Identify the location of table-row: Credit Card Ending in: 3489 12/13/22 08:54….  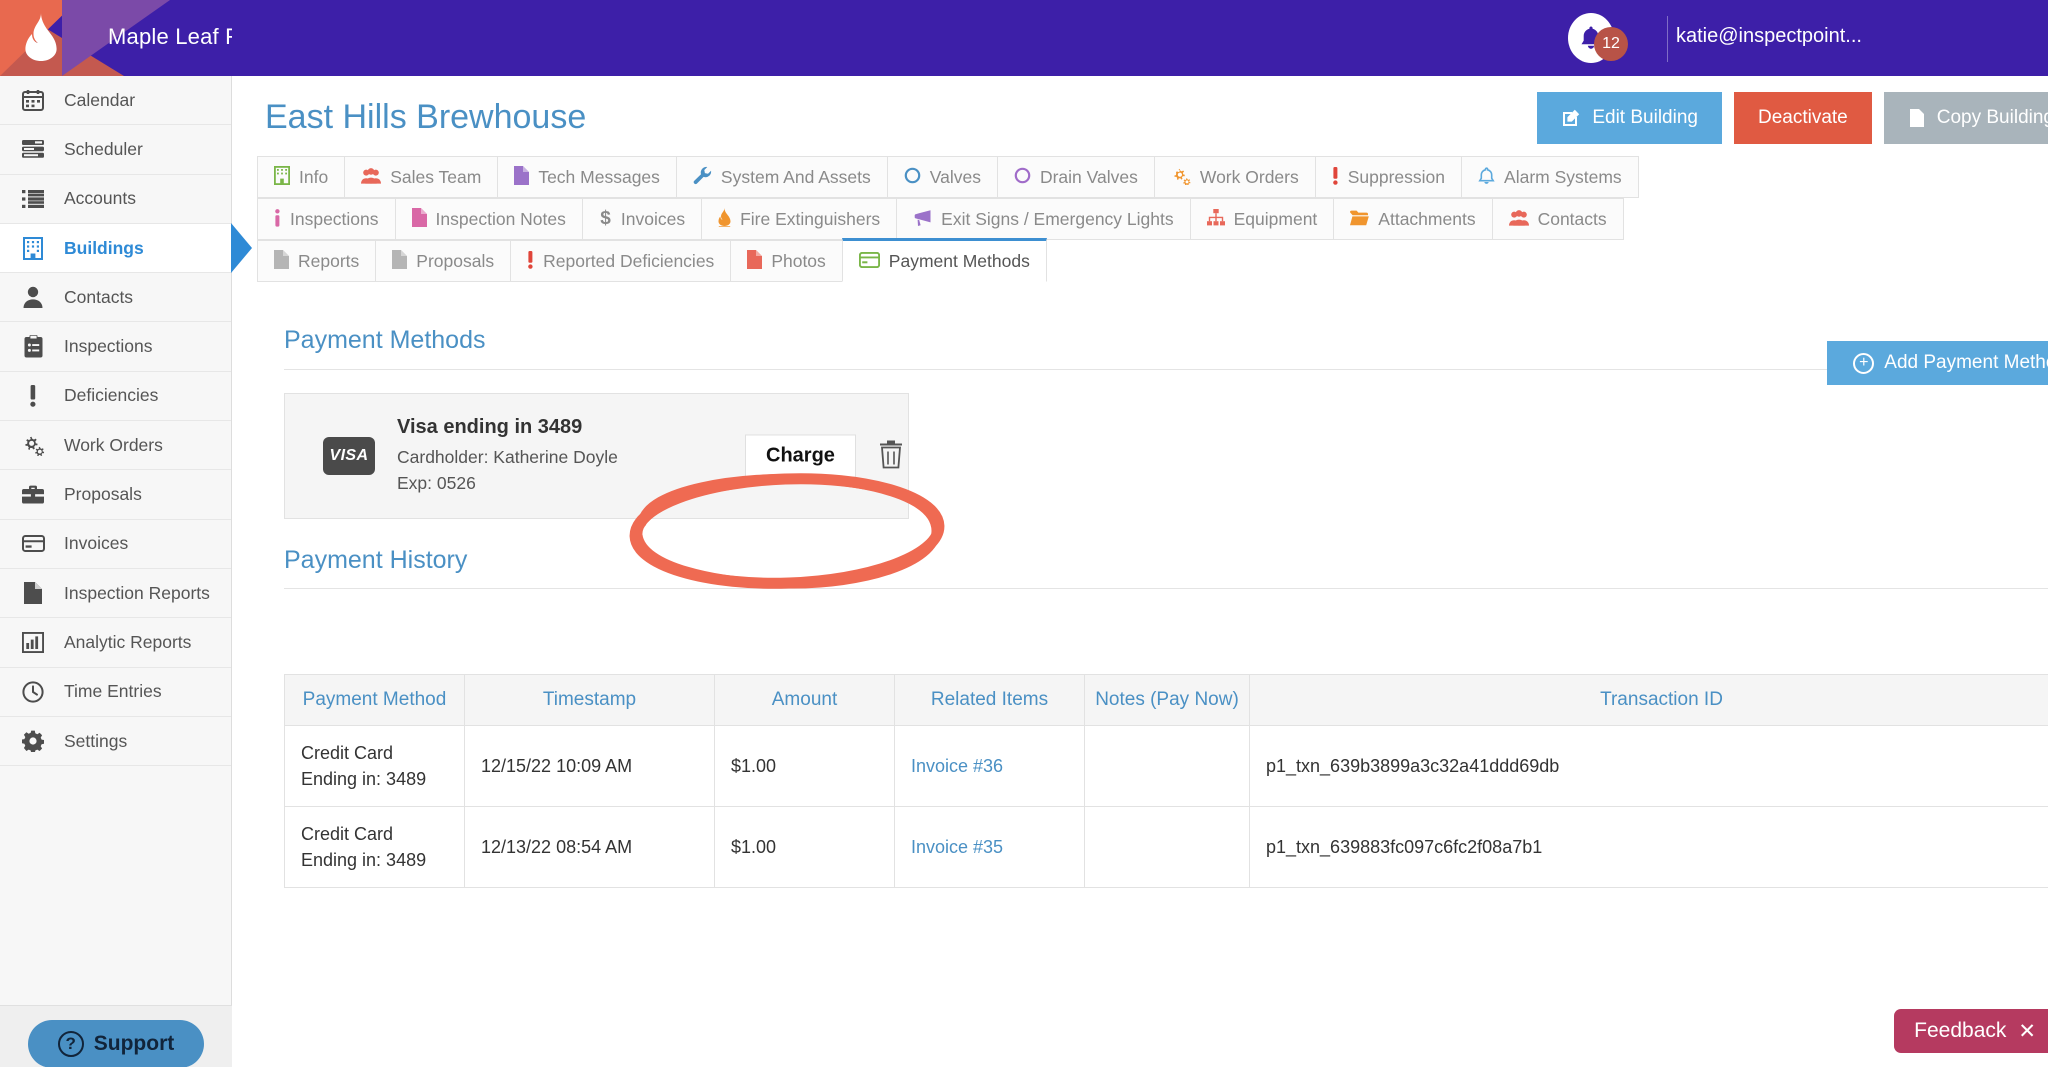
(1166, 847).